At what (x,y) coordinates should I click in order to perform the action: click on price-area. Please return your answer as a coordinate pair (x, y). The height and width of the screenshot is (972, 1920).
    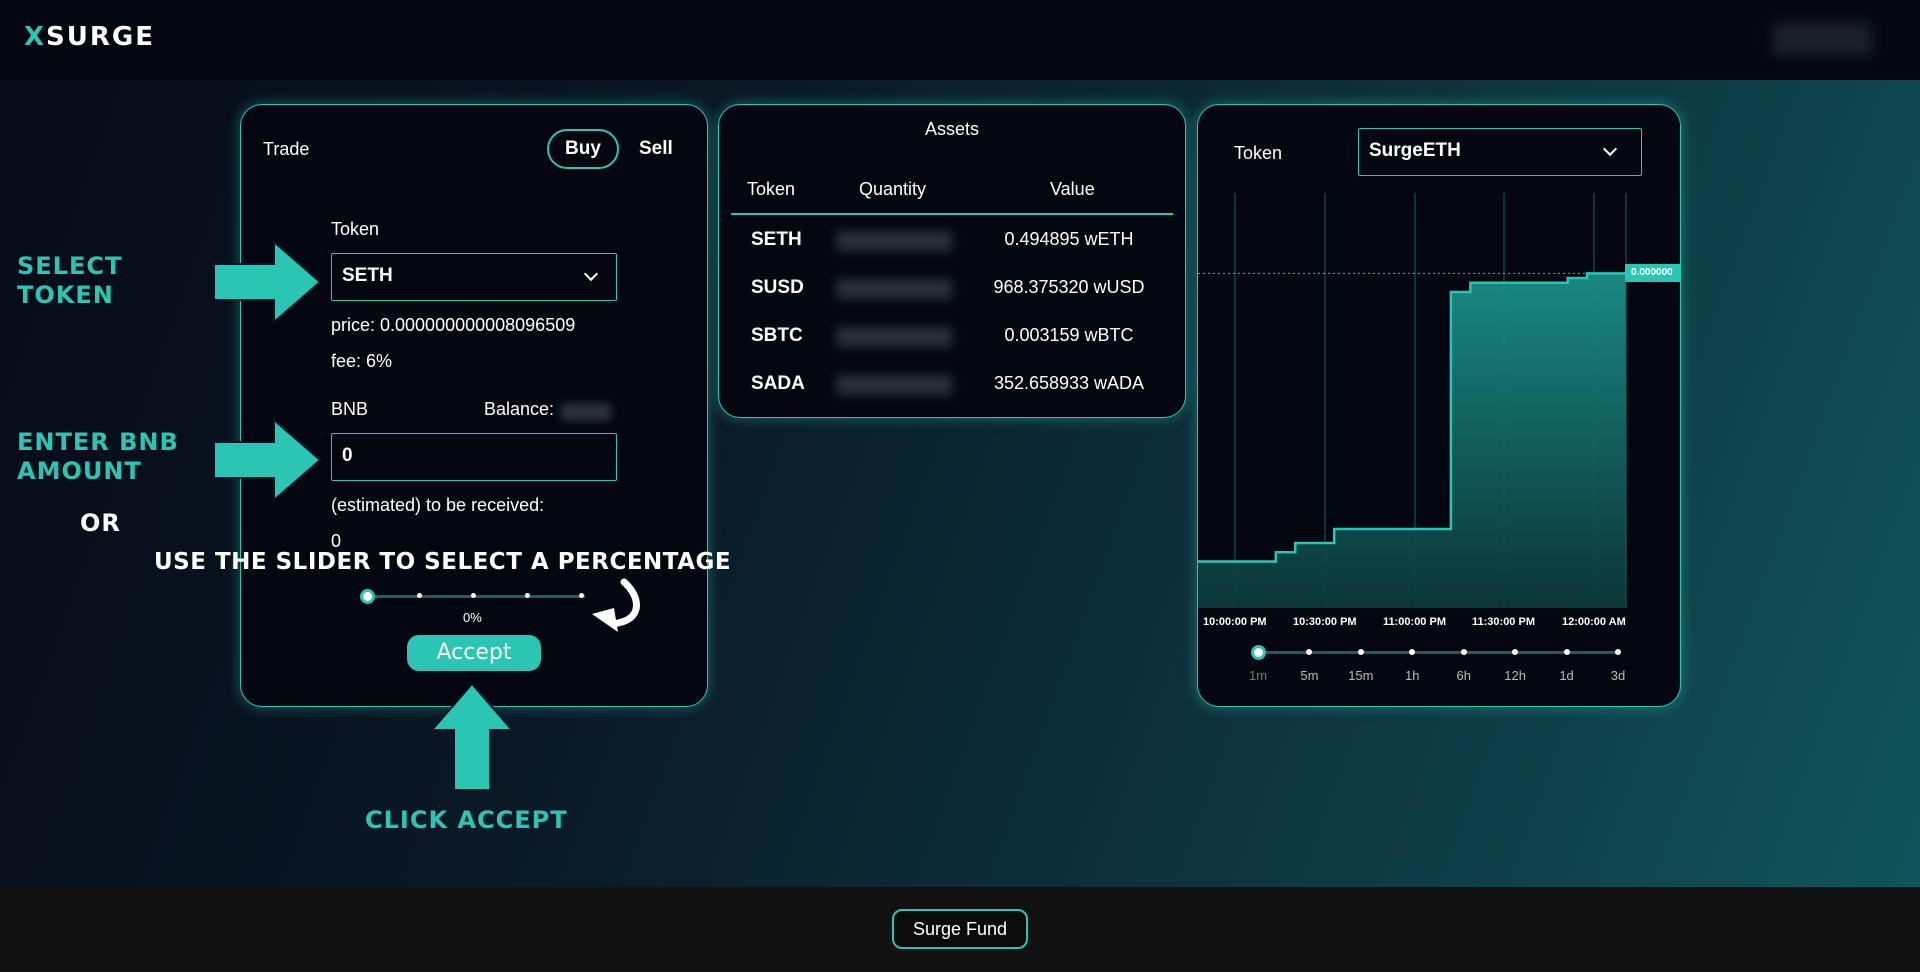
    Looking at the image, I should click on (1412, 440).